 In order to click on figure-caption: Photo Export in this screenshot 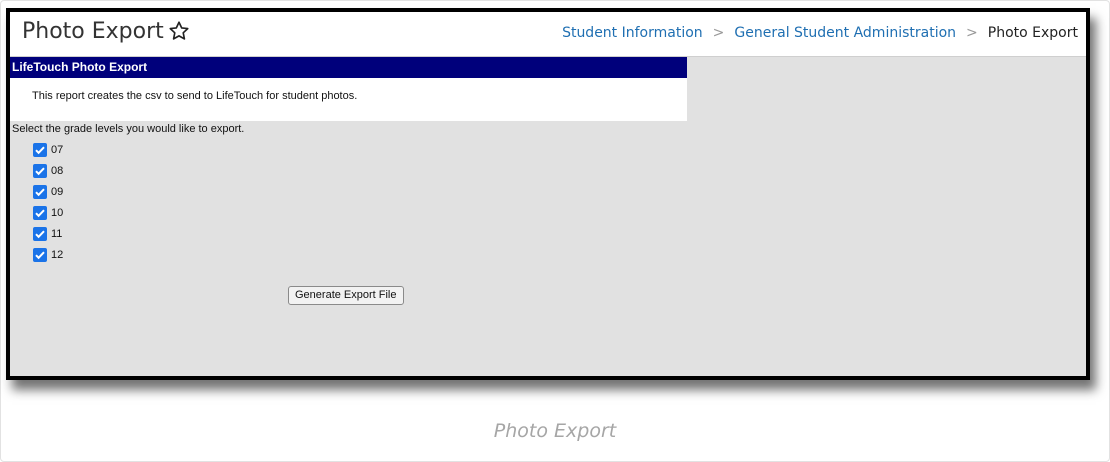, I will do `click(555, 431)`.